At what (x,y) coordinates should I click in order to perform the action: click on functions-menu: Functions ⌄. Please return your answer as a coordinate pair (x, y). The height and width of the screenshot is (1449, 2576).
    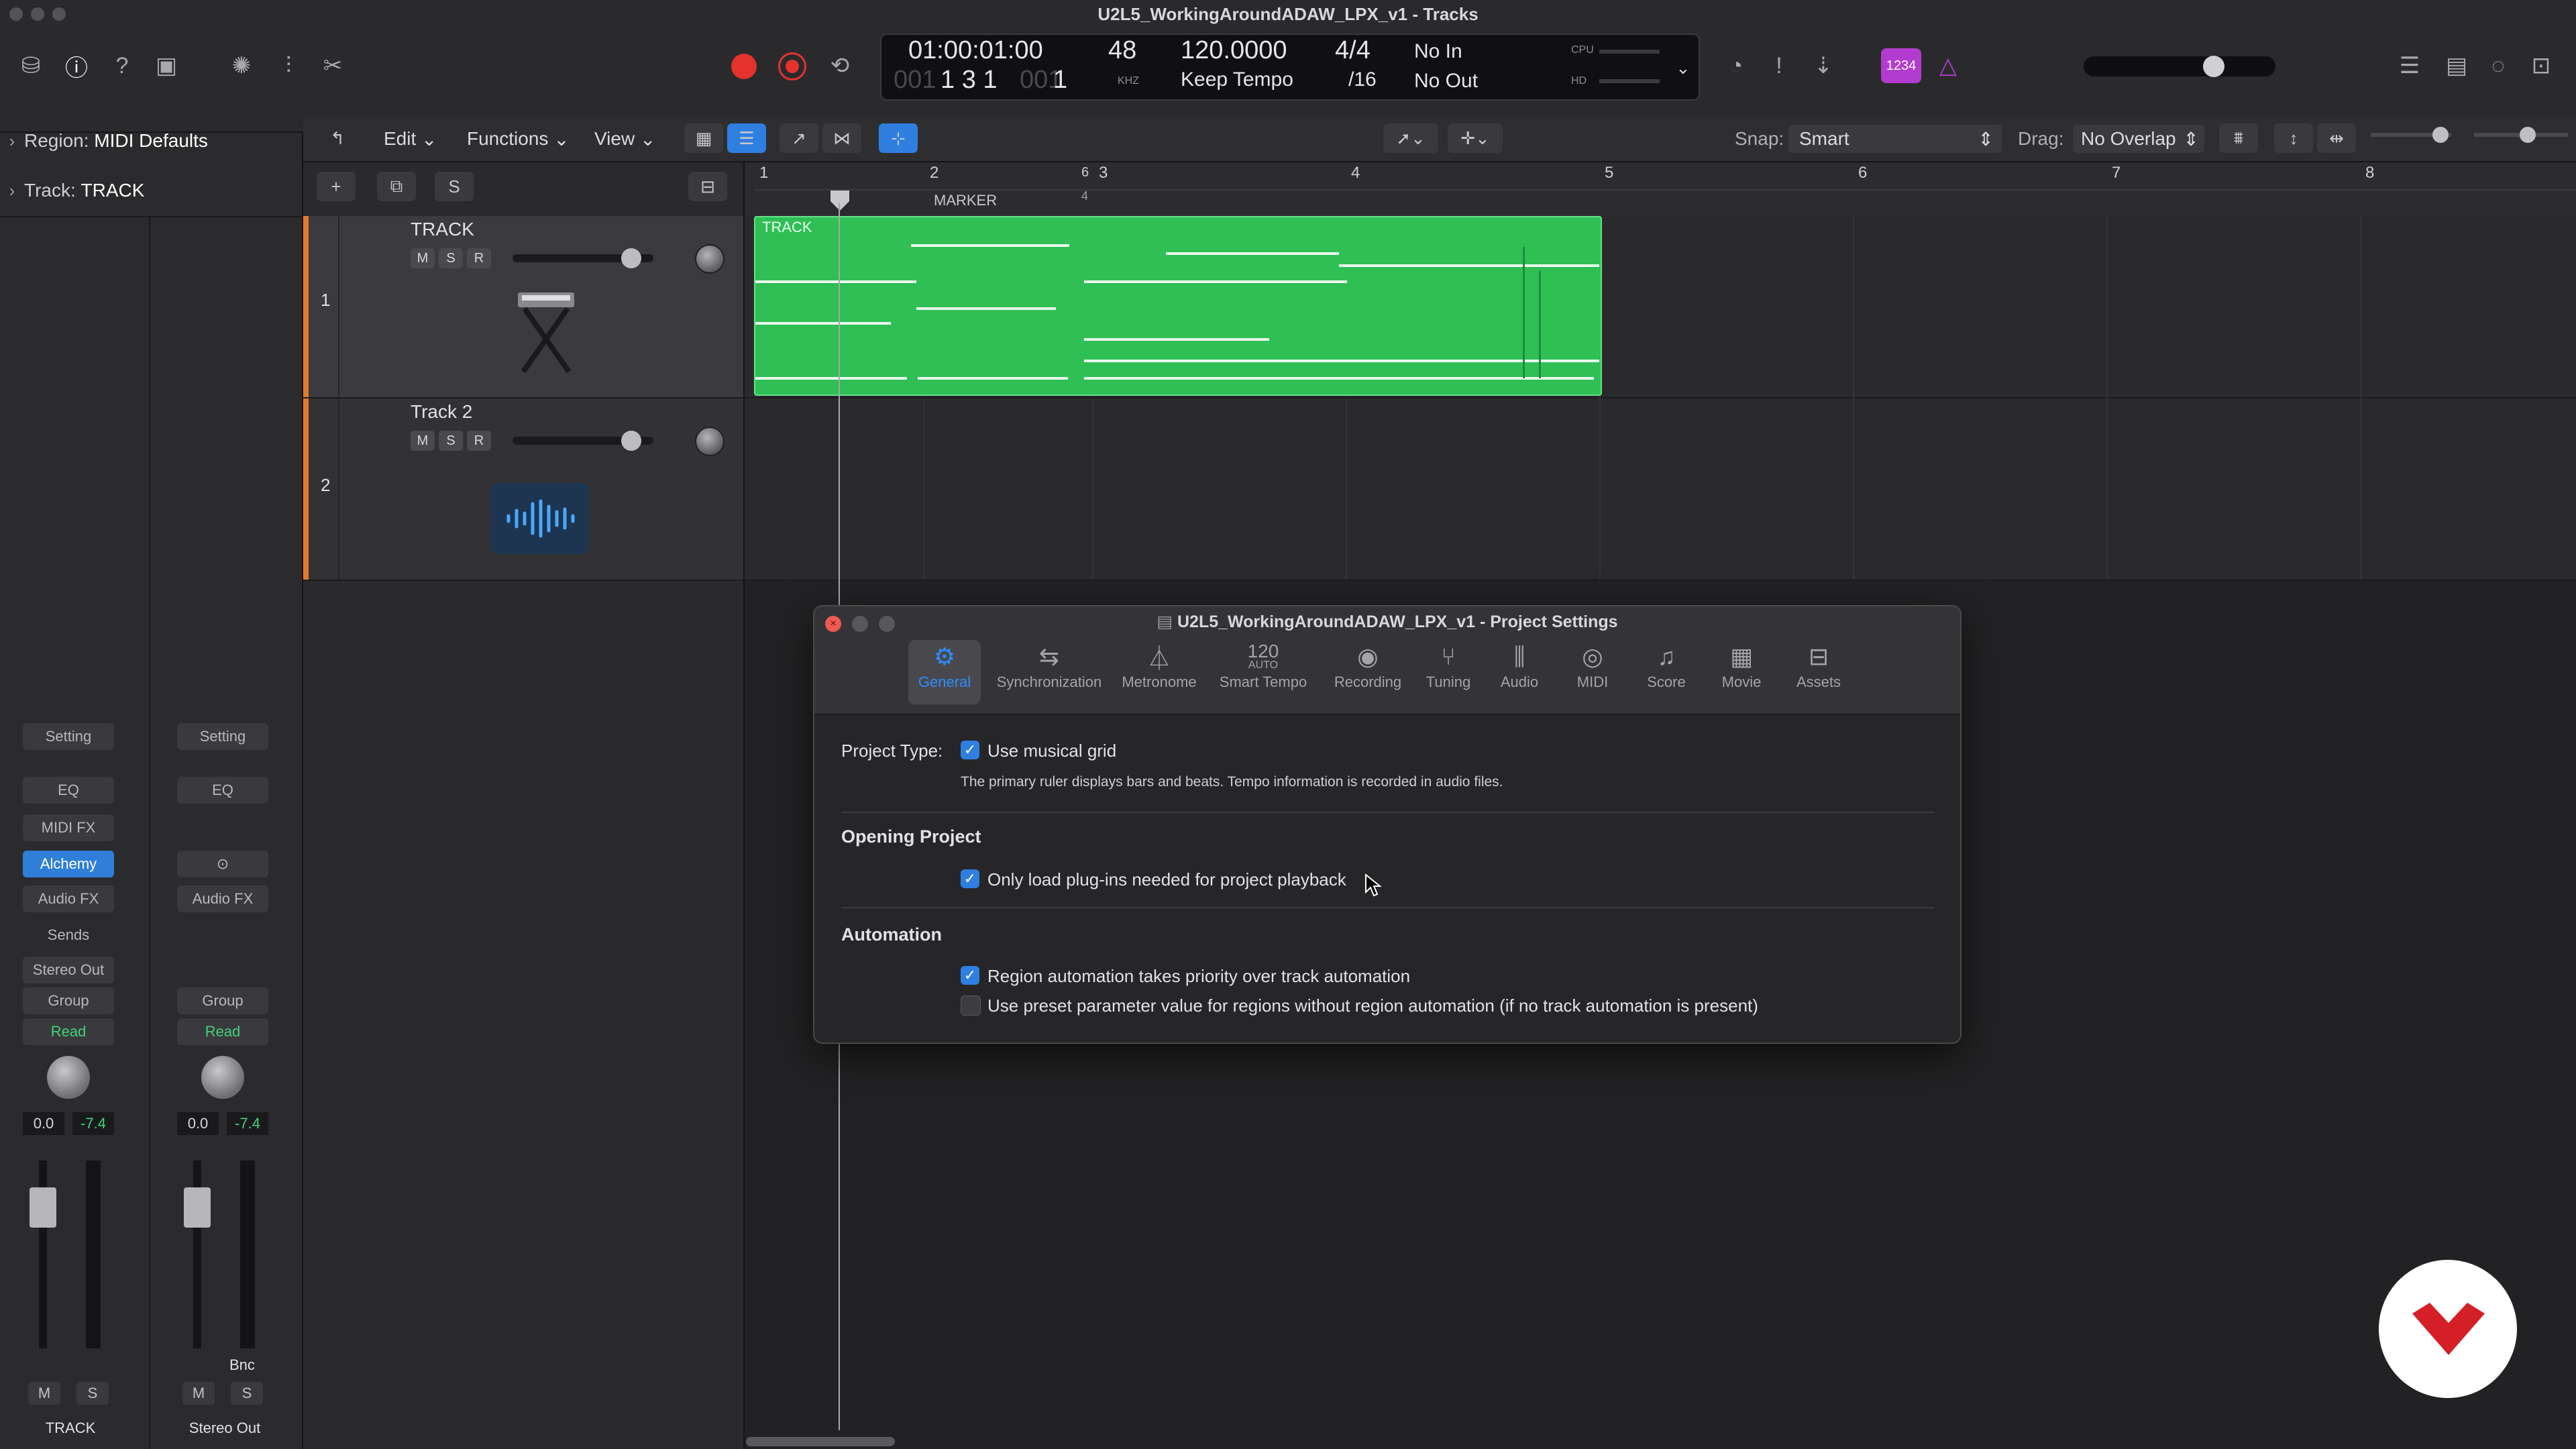
    Looking at the image, I should click on (518, 139).